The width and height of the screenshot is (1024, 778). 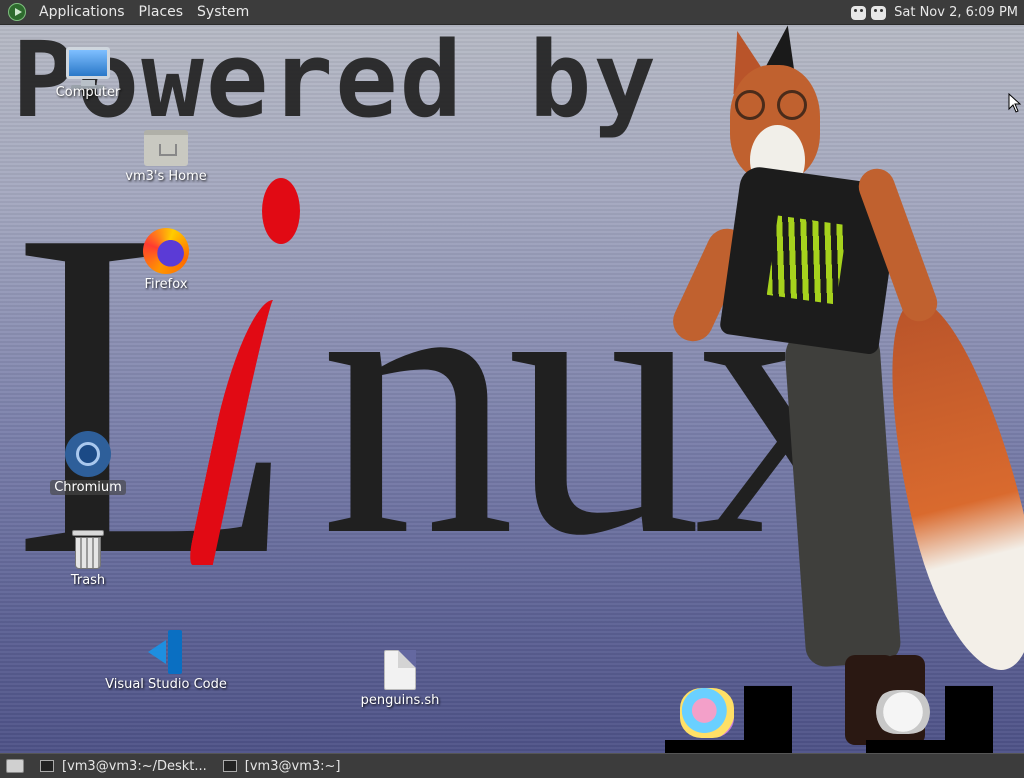 I want to click on desktop-icon-label: Visual Studio Code, so click(x=166, y=684).